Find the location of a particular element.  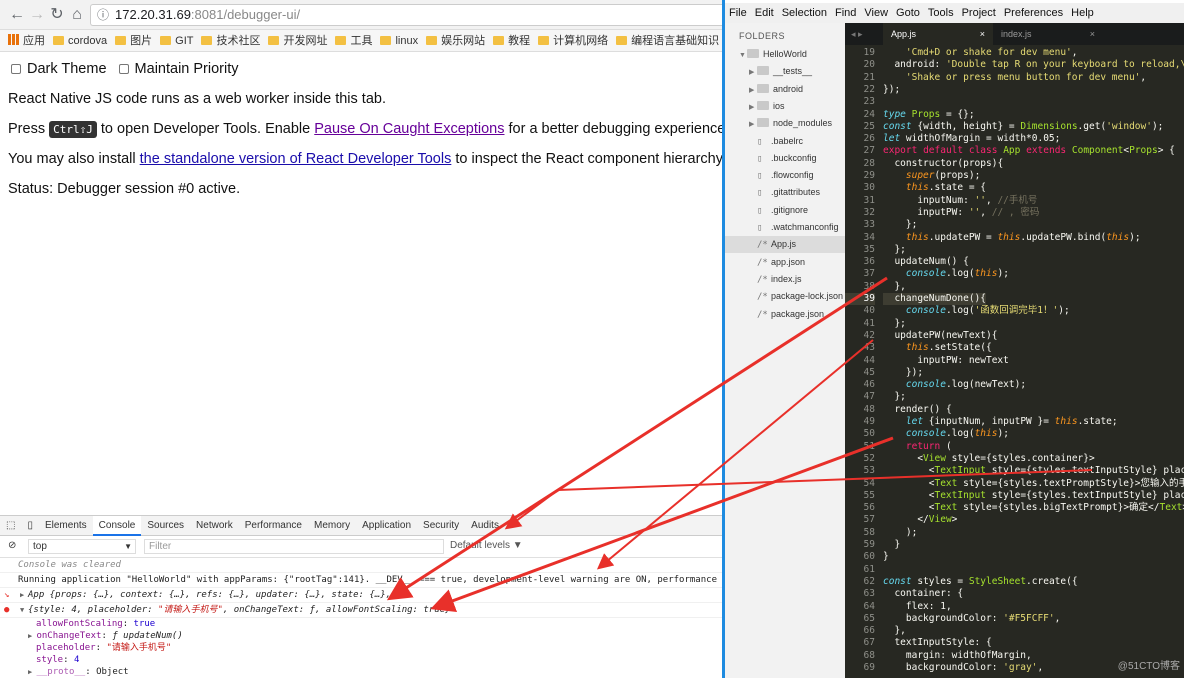

bookmark-item: 图片 is located at coordinates (133, 40).